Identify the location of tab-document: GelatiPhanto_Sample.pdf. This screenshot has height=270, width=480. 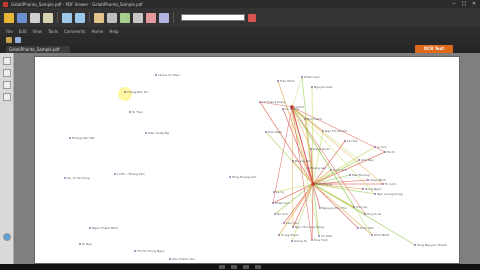
(38, 49).